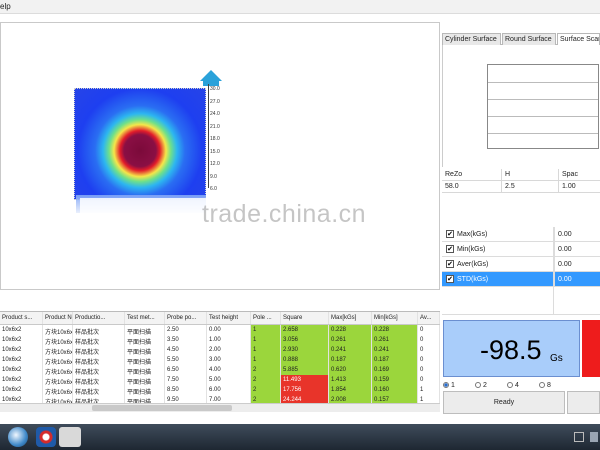 Image resolution: width=600 pixels, height=450 pixels. What do you see at coordinates (578, 39) in the screenshot?
I see `tab-surface-scan: Surface Scan` at bounding box center [578, 39].